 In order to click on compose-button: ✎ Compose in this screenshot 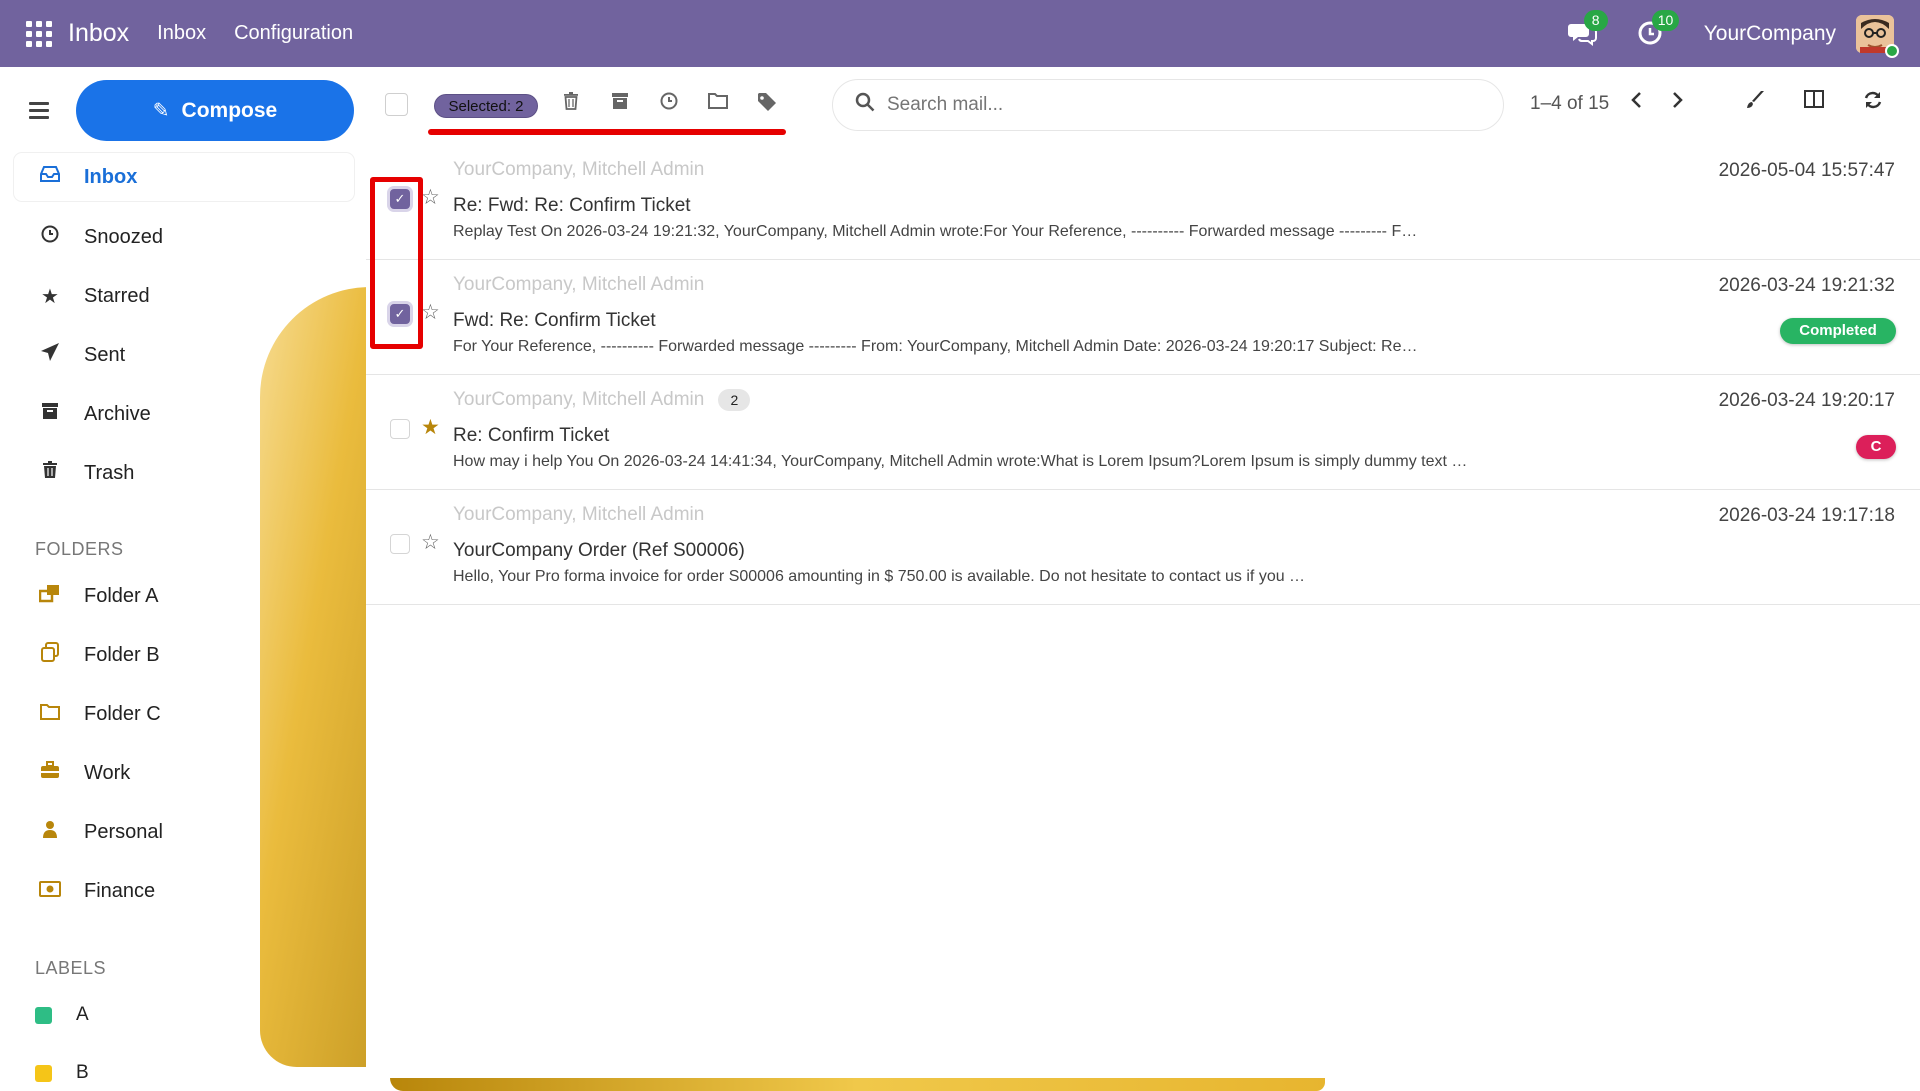, I will do `click(215, 110)`.